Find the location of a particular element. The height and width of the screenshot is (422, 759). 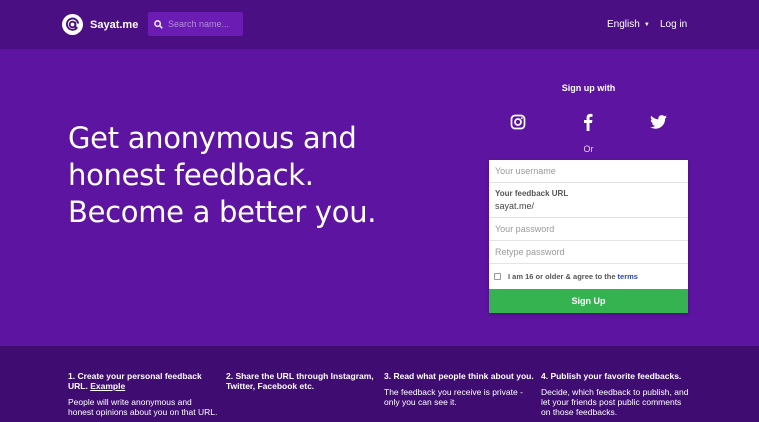

twitter-icon is located at coordinates (658, 122).